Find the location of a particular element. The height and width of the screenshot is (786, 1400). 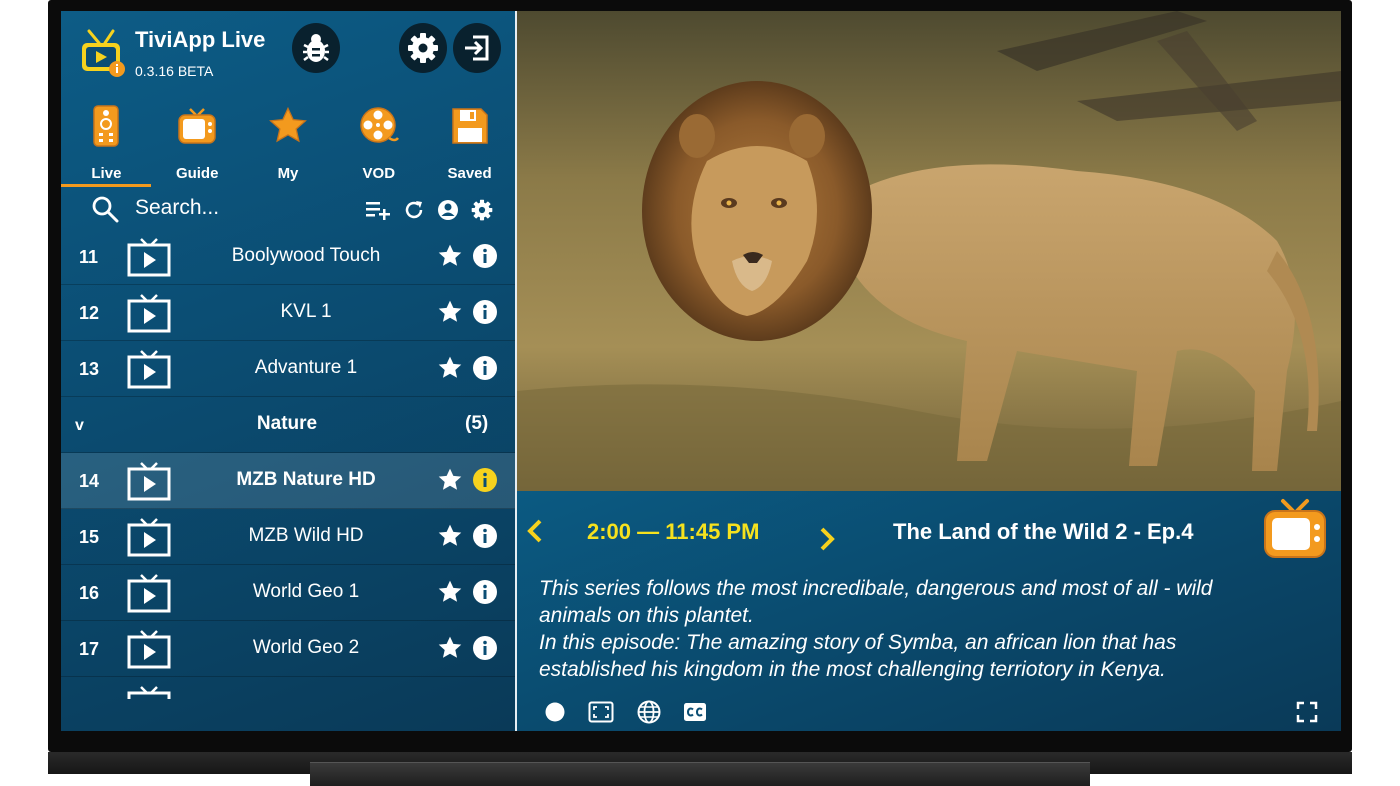

channel-number: 13 is located at coordinates (89, 369).